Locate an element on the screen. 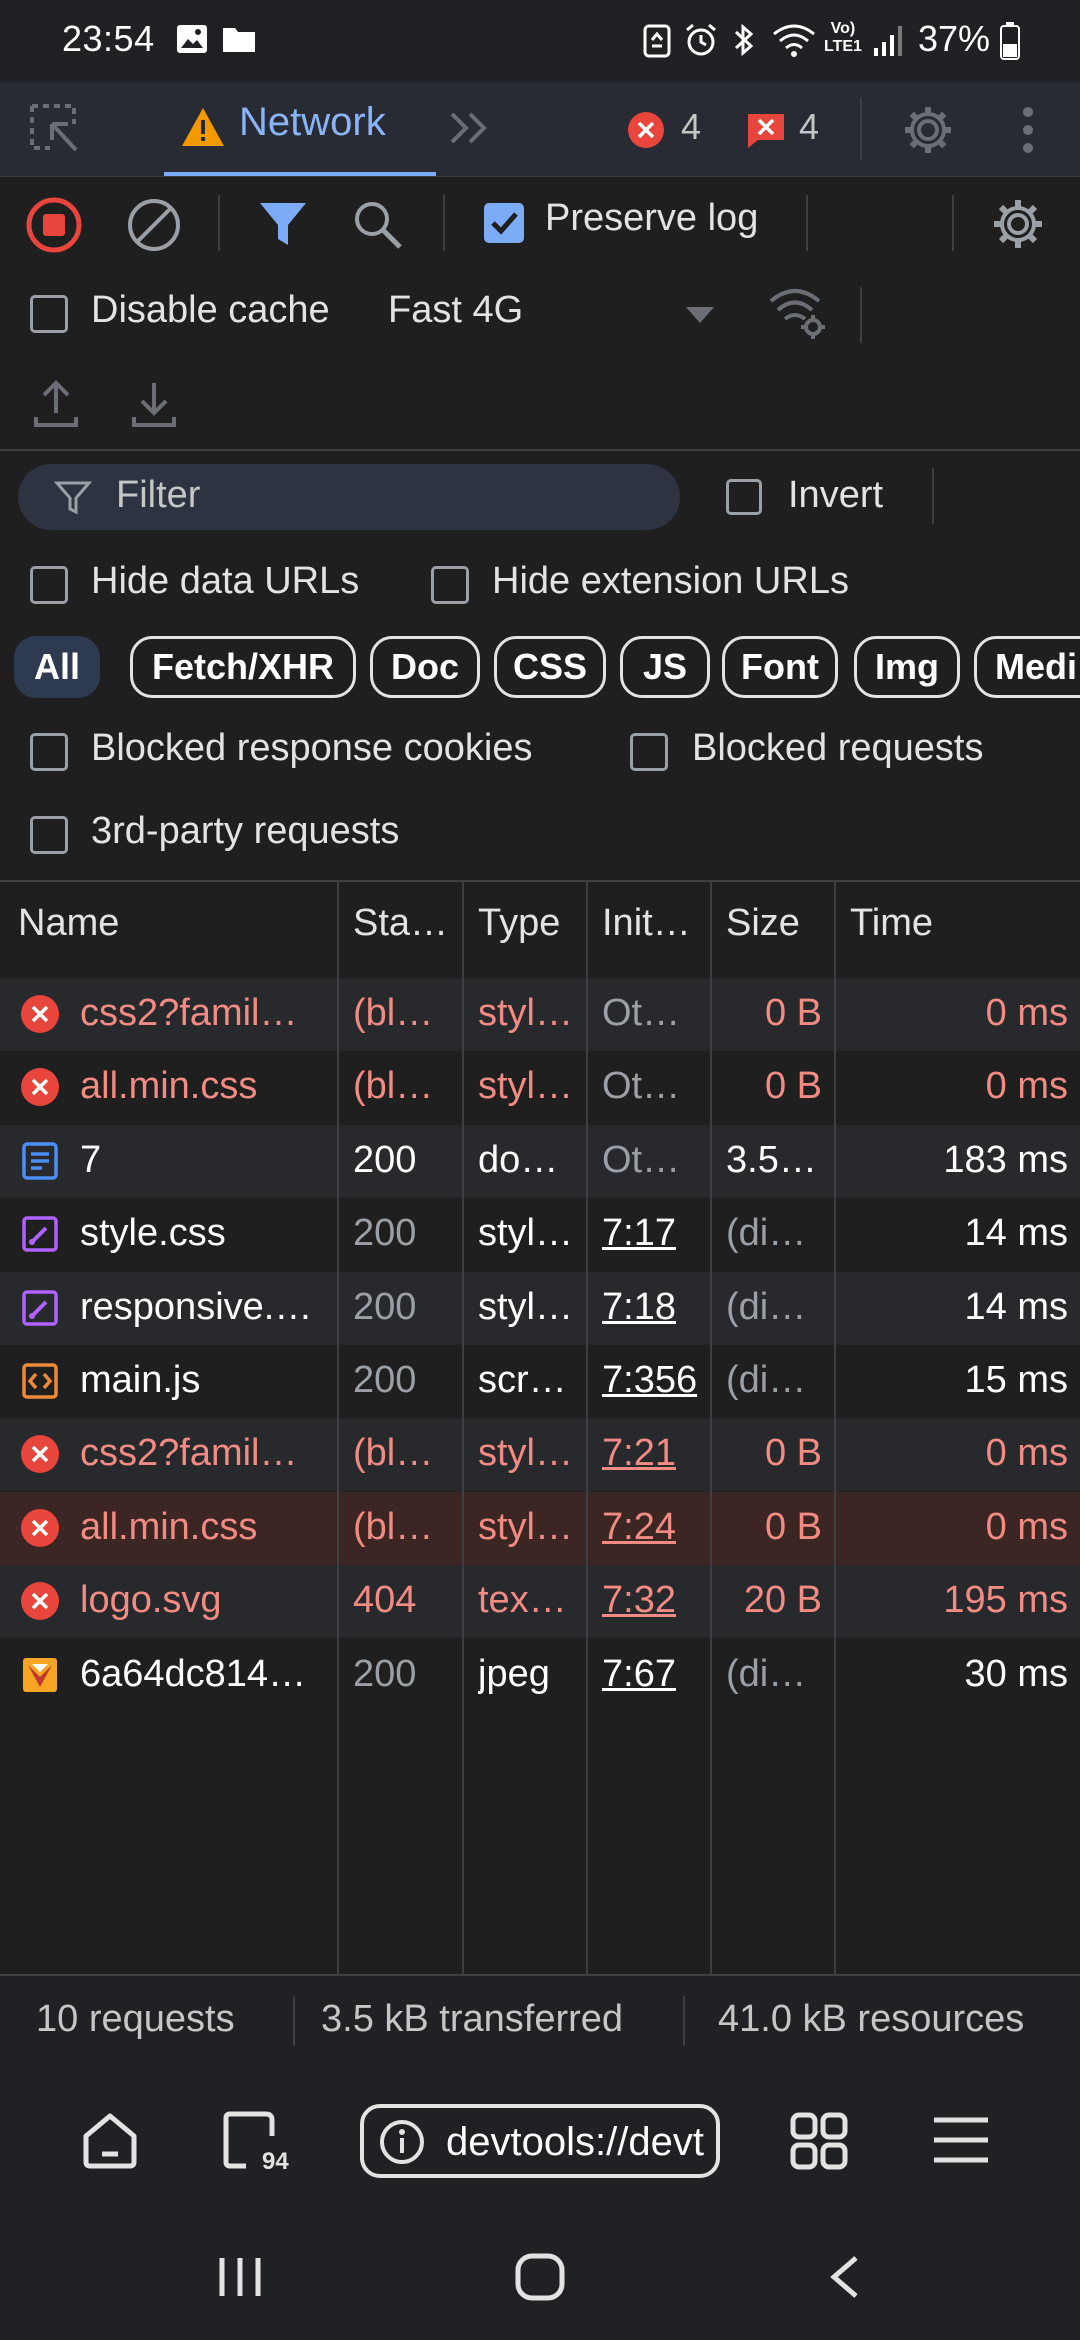  network-conditions-icon is located at coordinates (798, 313).